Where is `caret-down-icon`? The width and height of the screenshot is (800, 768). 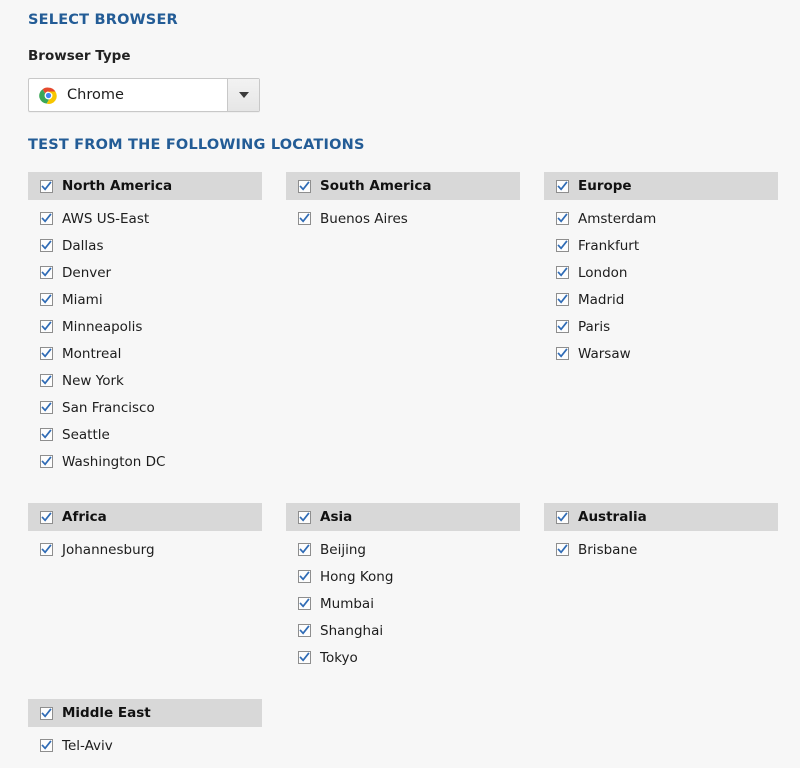
caret-down-icon is located at coordinates (243, 95).